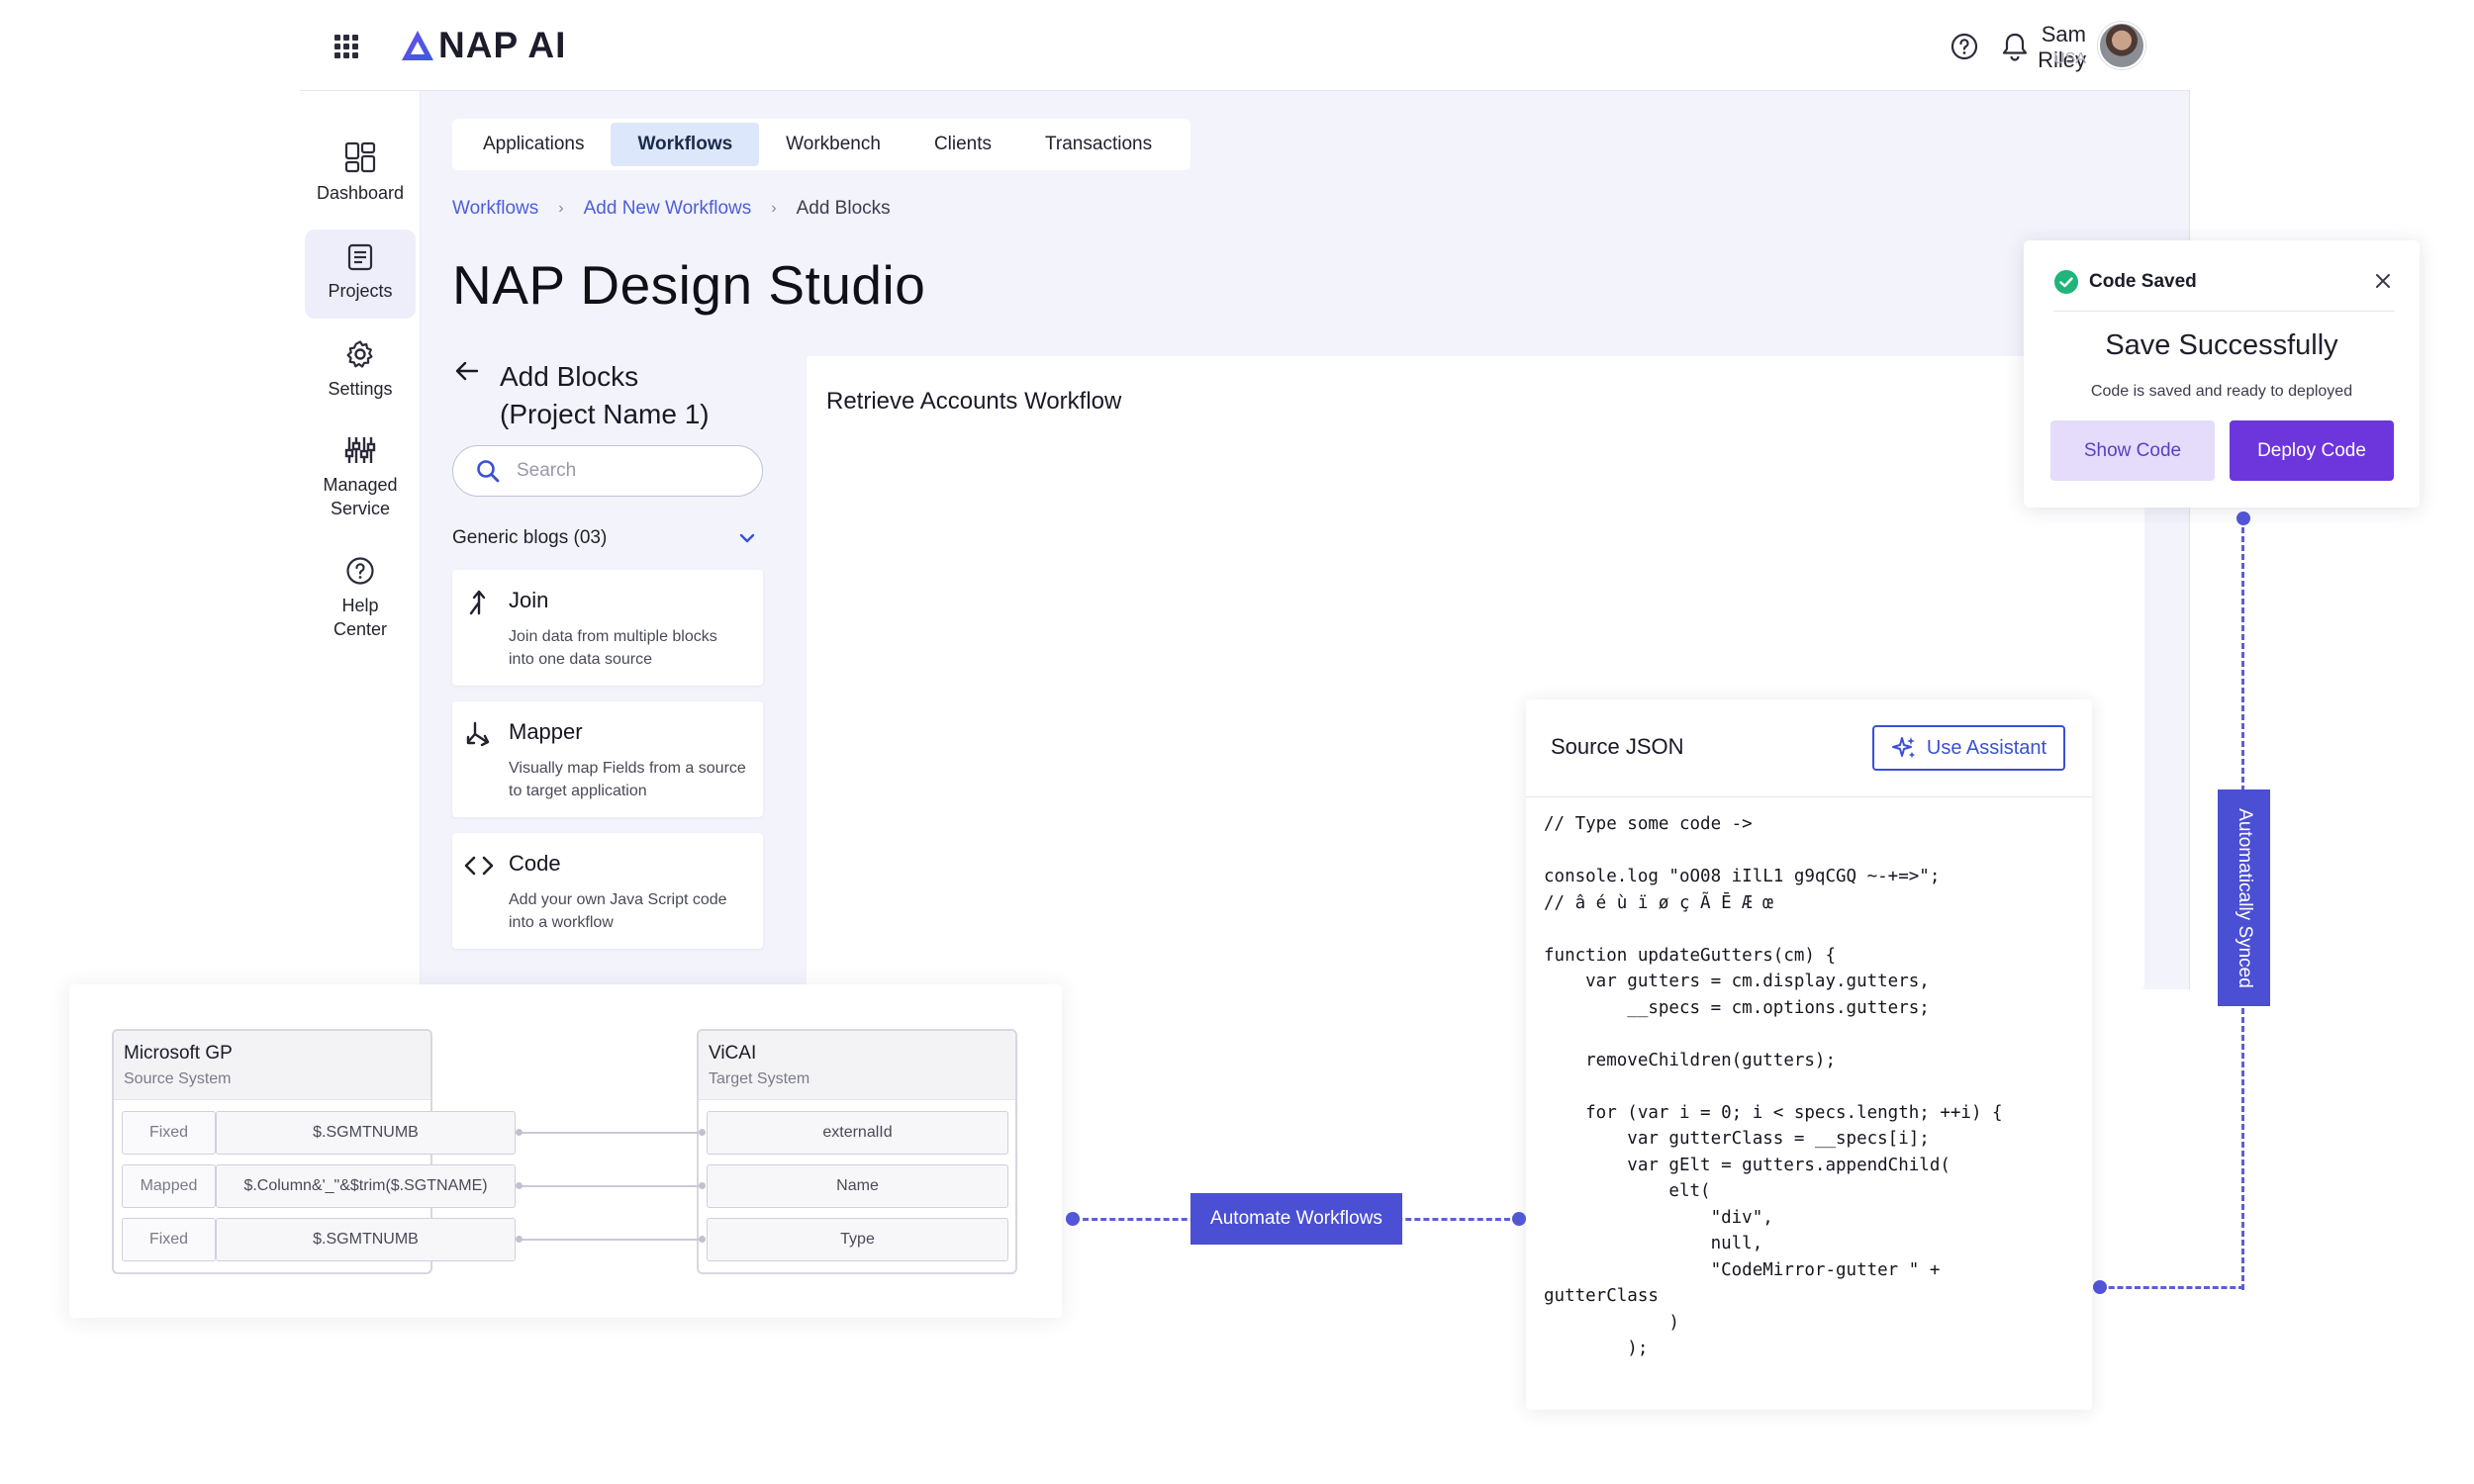  I want to click on use-assistant-label: Use Assistant, so click(1987, 747).